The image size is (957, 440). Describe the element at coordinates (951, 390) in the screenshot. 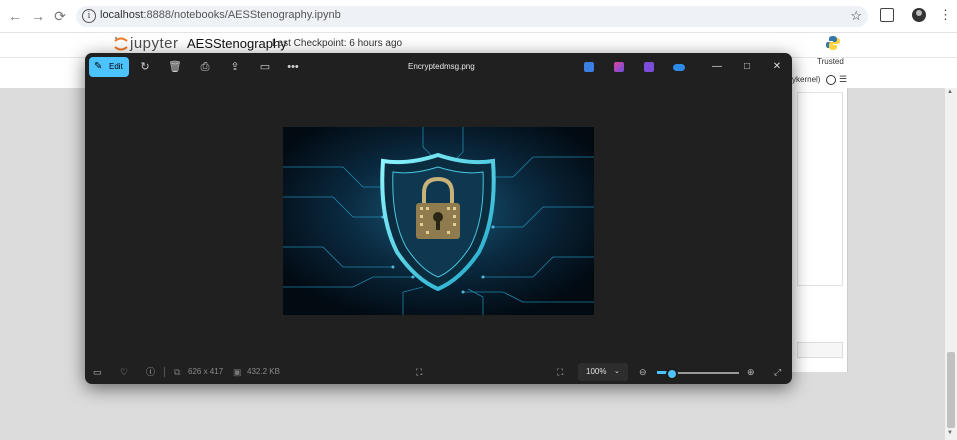

I see `scrollbar-thumb` at that location.